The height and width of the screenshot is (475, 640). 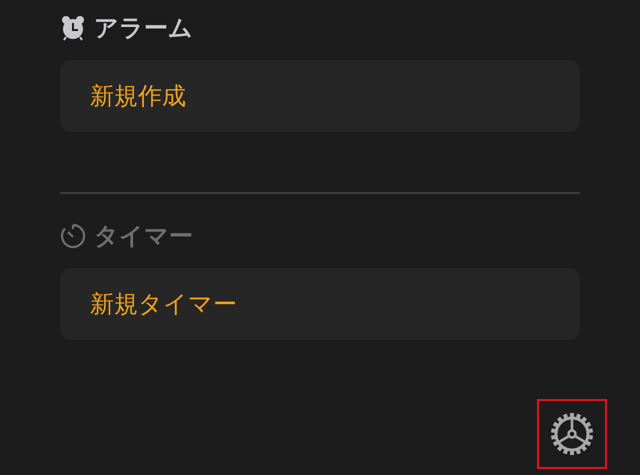 I want to click on alarm-clock-icon, so click(x=73, y=28).